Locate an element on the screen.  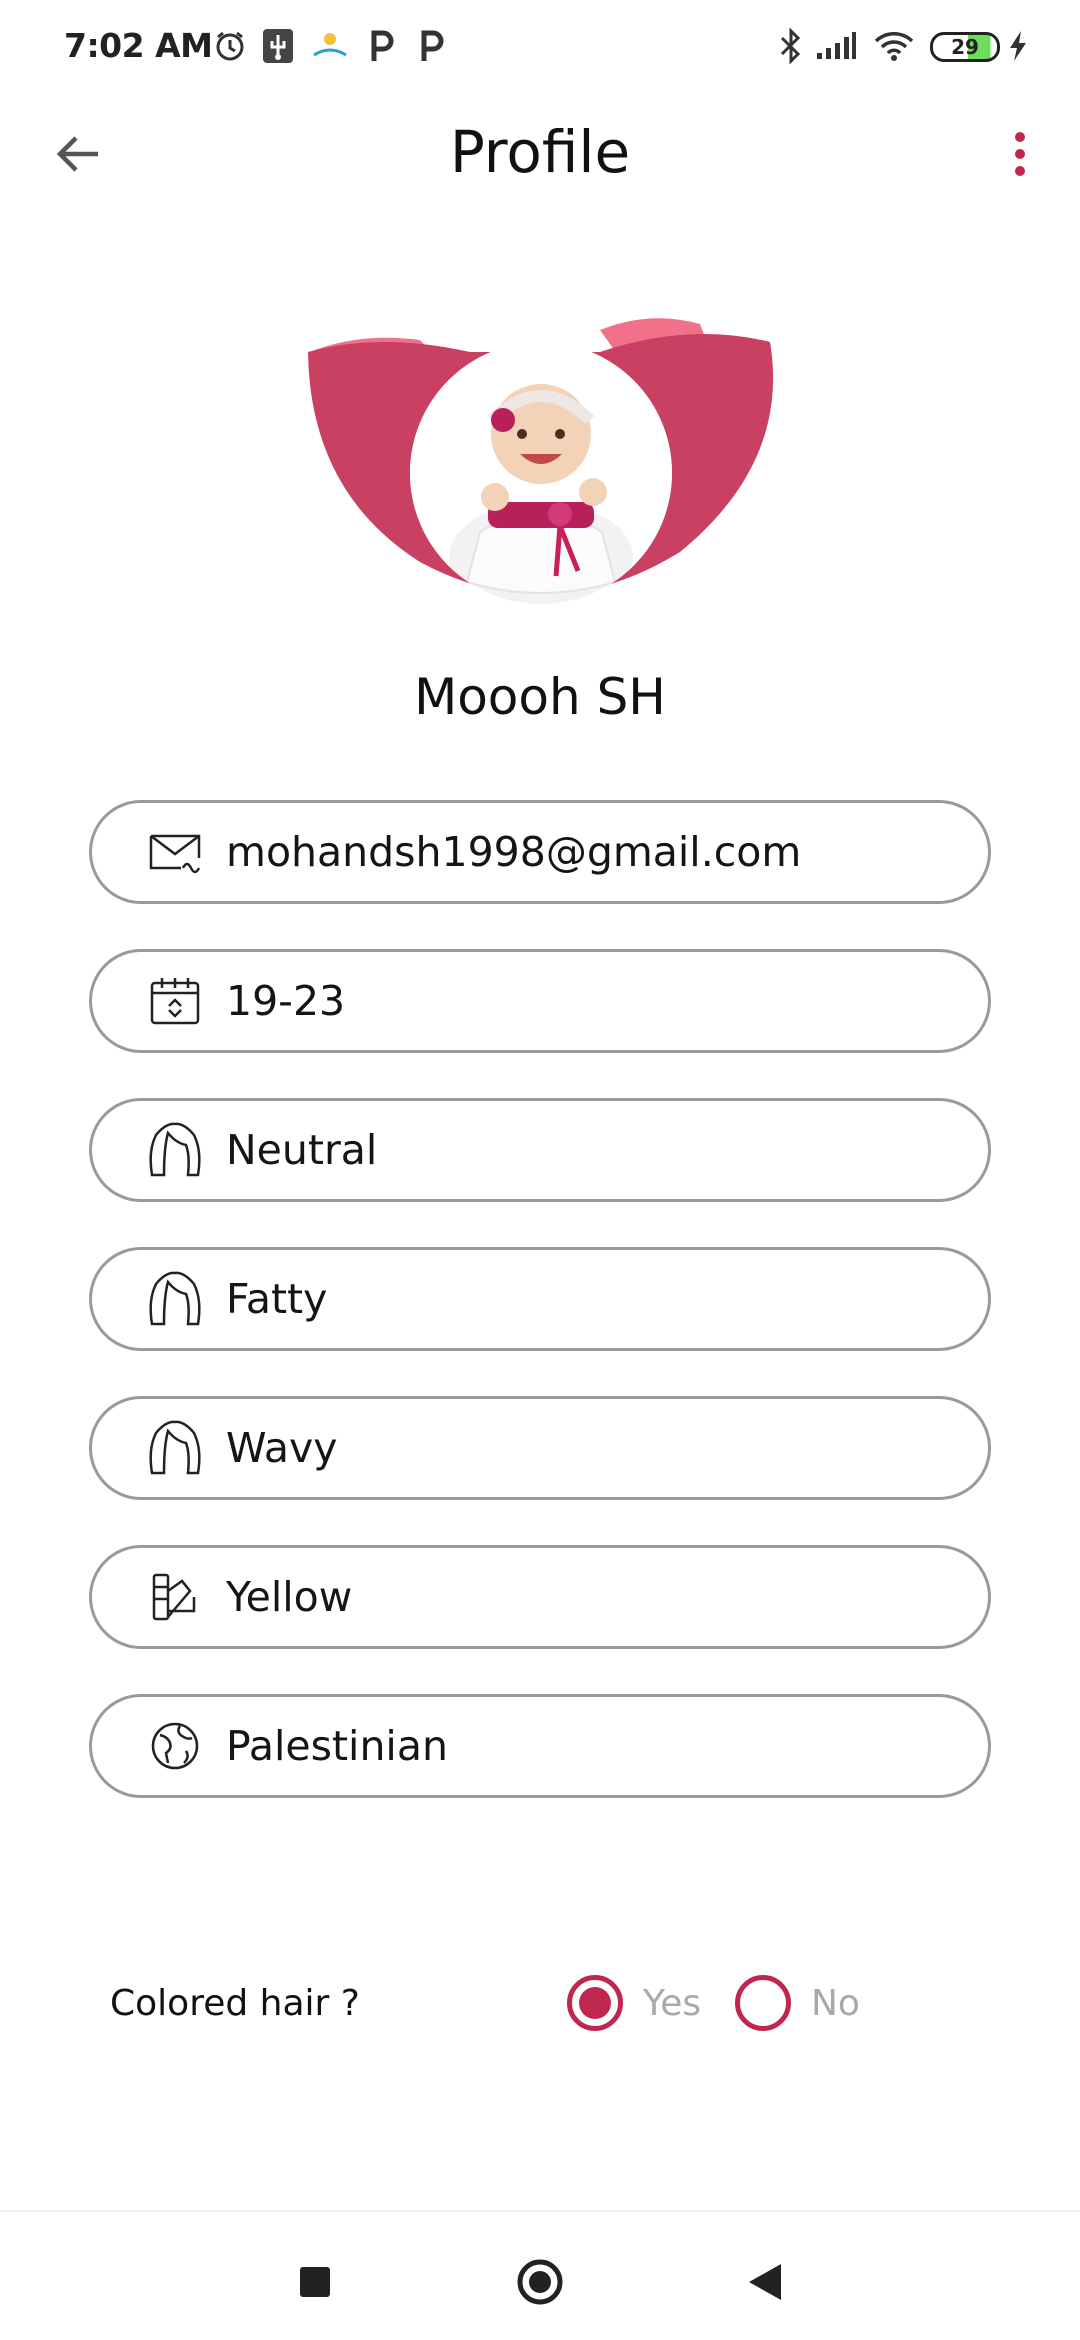
usb-icon is located at coordinates (278, 46).